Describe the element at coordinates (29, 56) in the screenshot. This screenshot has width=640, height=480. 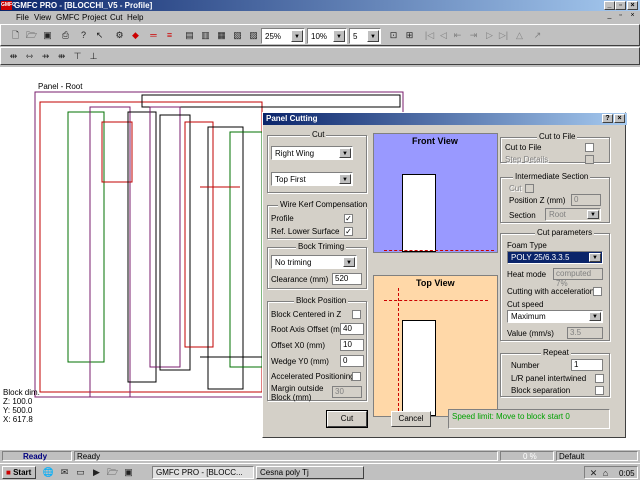
I see `align-center-icon: ⇿` at that location.